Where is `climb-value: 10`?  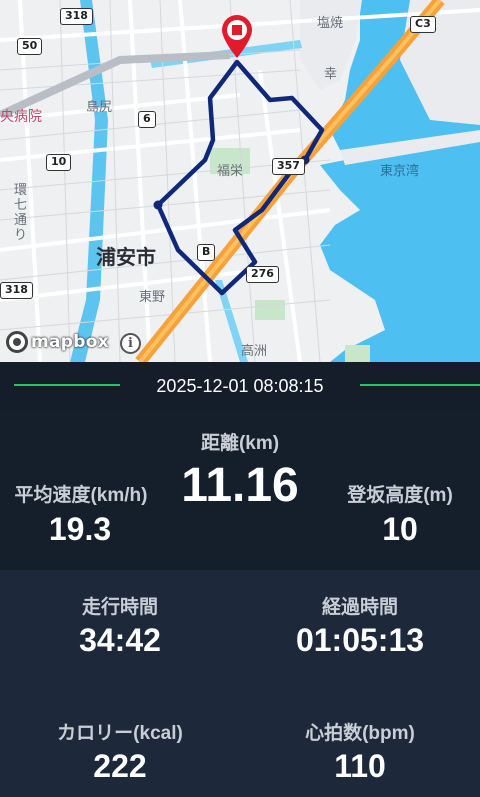
climb-value: 10 is located at coordinates (400, 529).